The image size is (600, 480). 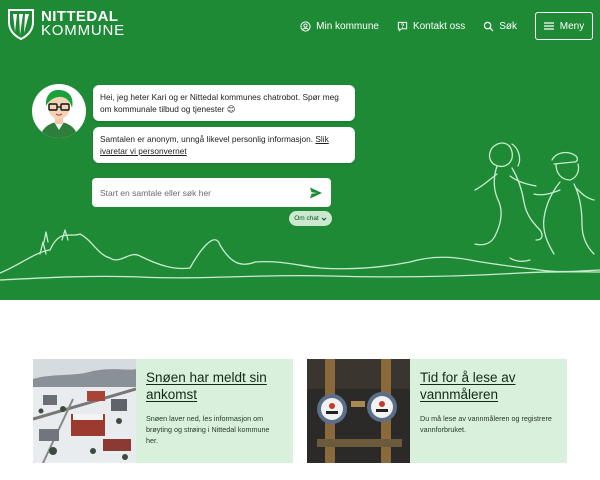 I want to click on nav-sok-label: Søk, so click(x=508, y=26).